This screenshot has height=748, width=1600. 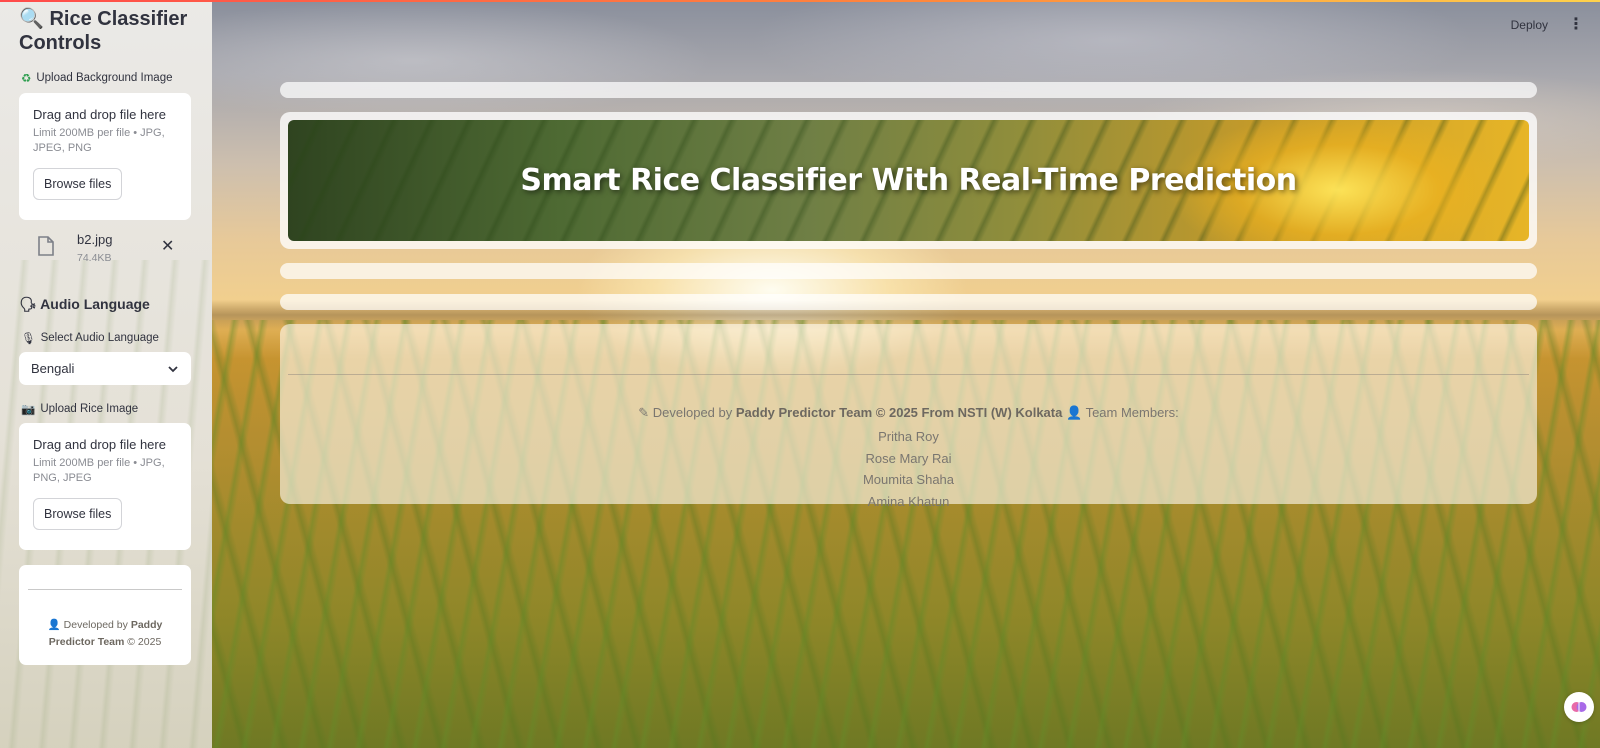 What do you see at coordinates (908, 501) in the screenshot?
I see `team-member: Amina Khatun` at bounding box center [908, 501].